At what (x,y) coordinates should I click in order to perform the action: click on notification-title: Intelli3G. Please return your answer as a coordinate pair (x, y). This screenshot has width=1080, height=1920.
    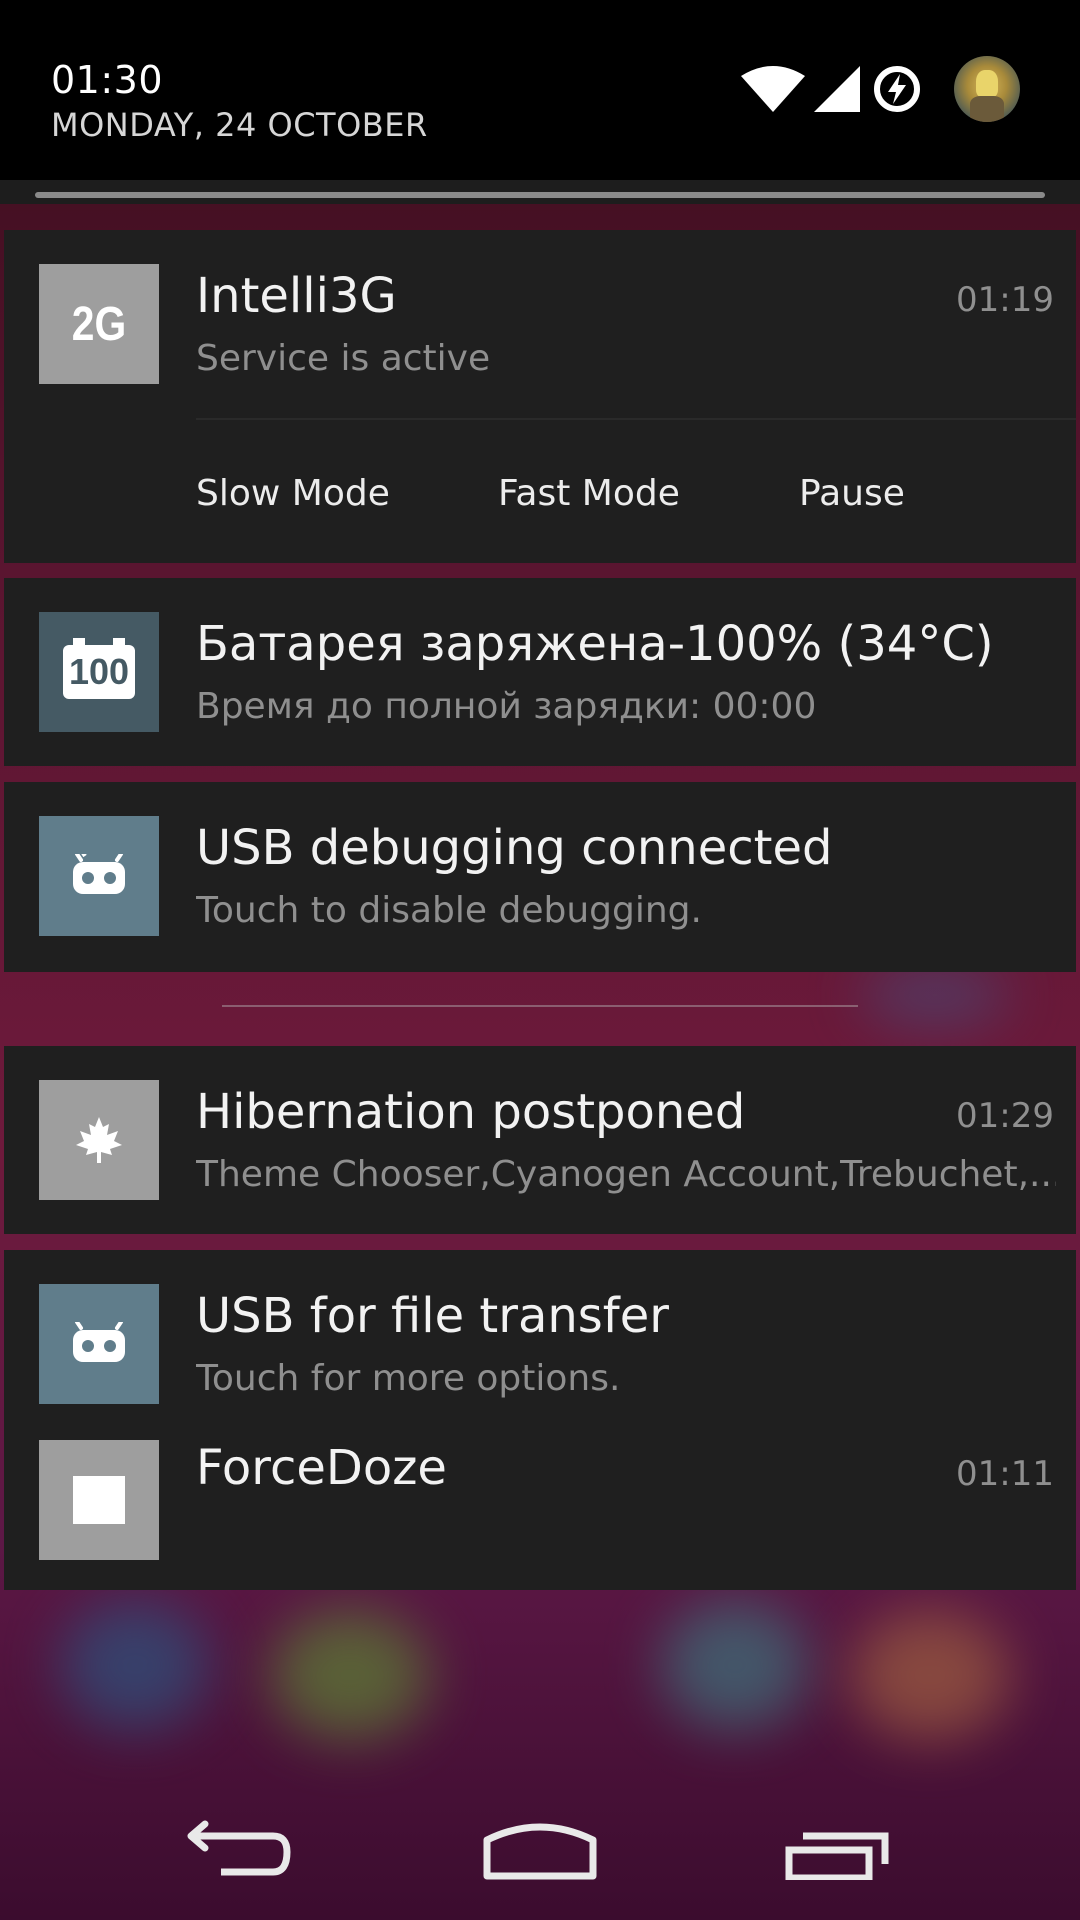
    Looking at the image, I should click on (296, 296).